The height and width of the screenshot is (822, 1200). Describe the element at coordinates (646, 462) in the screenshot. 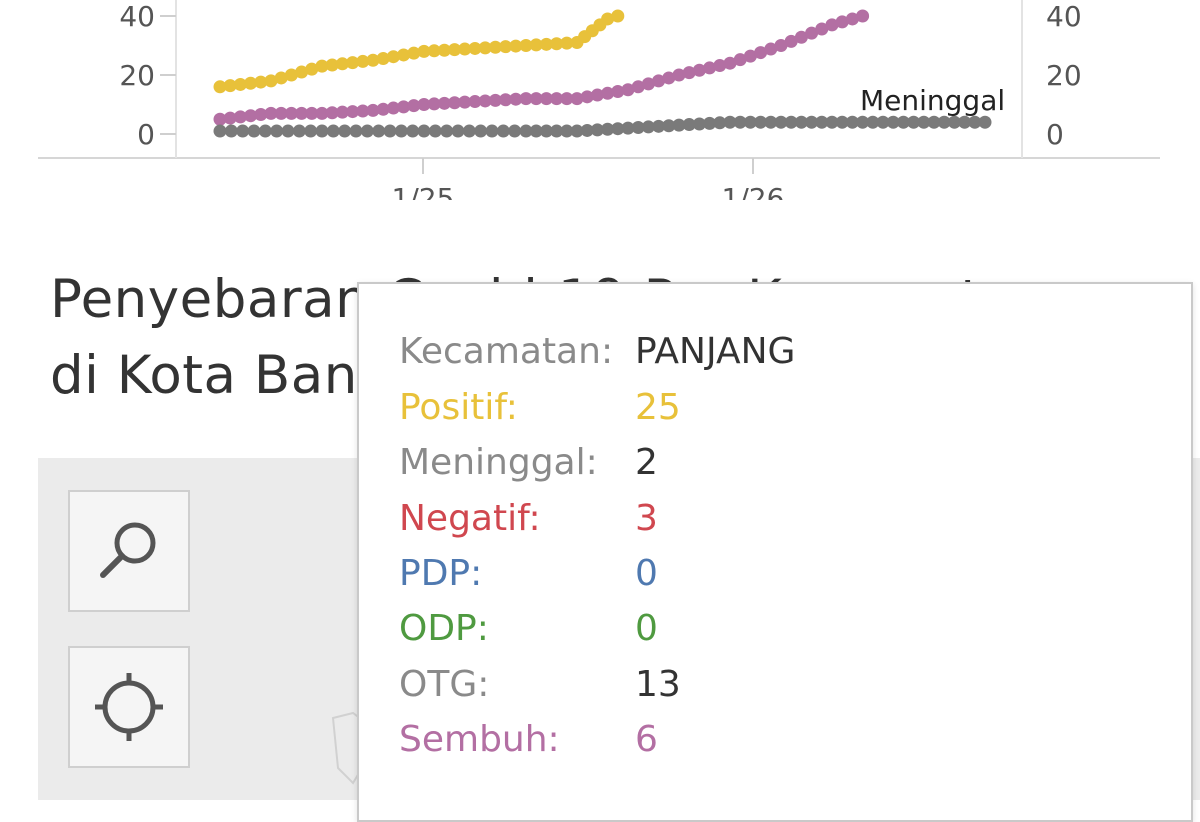

I see `tooltip-value: 2` at that location.